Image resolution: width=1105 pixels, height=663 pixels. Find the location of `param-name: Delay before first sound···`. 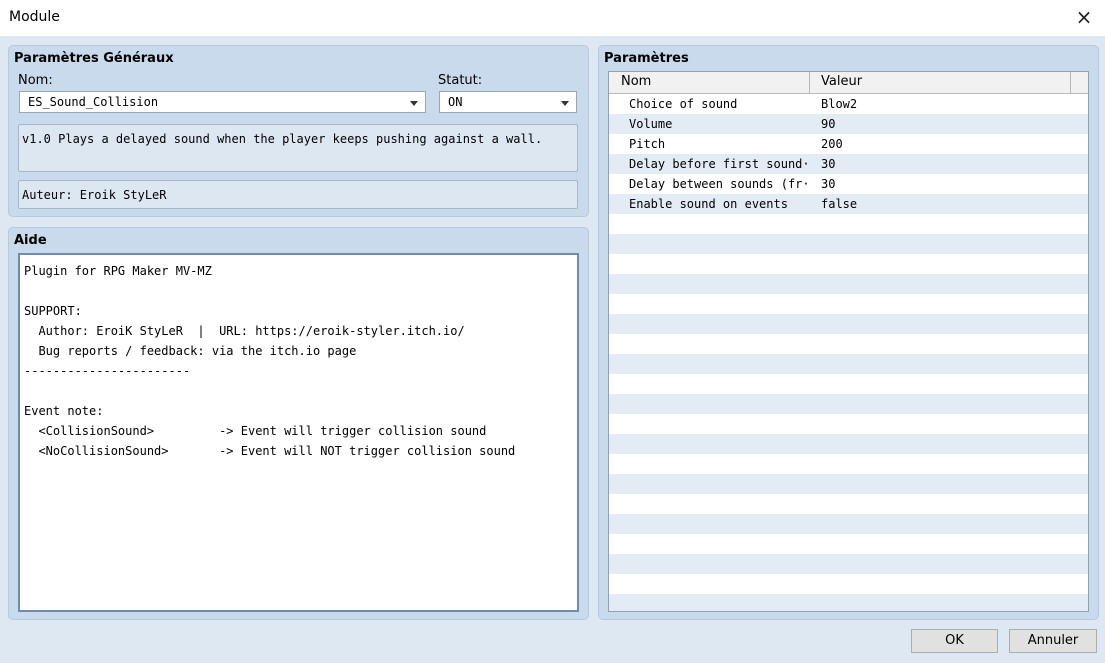

param-name: Delay before first sound··· is located at coordinates (720, 164).